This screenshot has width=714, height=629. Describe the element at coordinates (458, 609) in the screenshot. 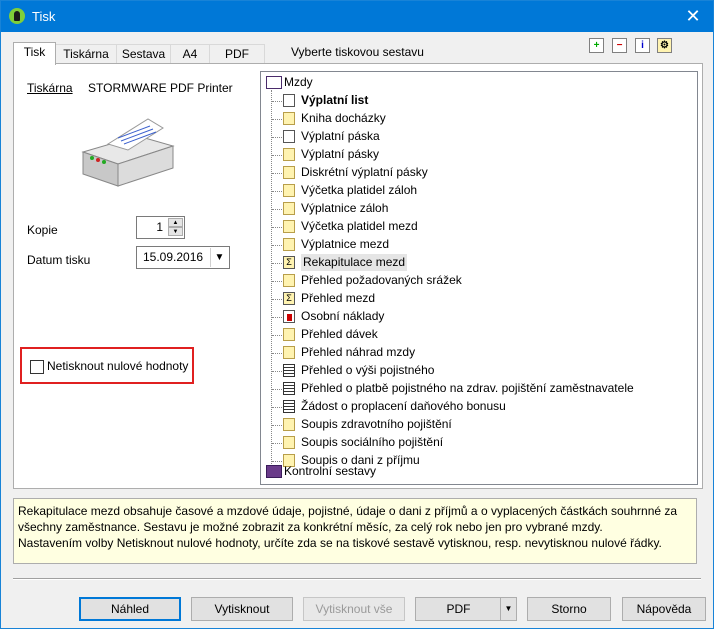

I see `pdf-button-label: PDF` at that location.